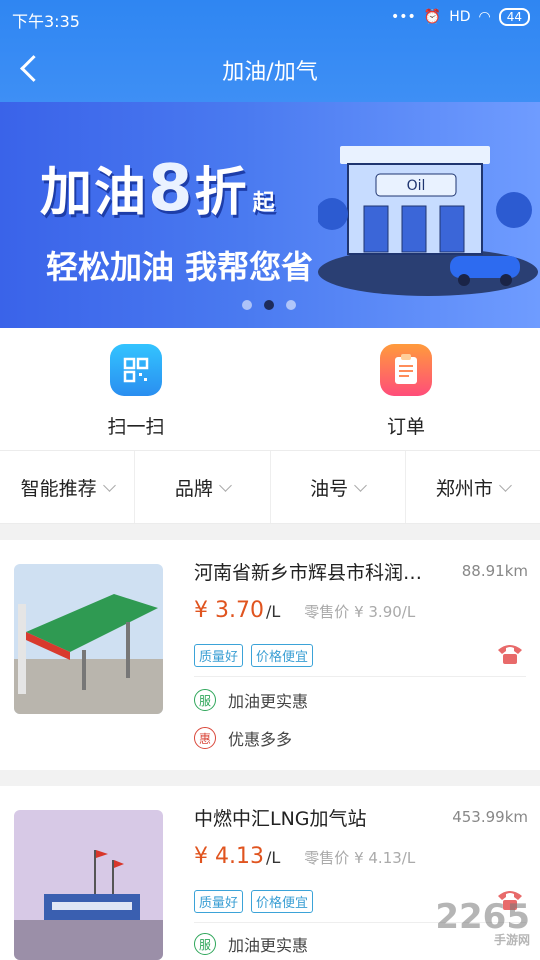  What do you see at coordinates (510, 653) in the screenshot?
I see `phone-icon` at bounding box center [510, 653].